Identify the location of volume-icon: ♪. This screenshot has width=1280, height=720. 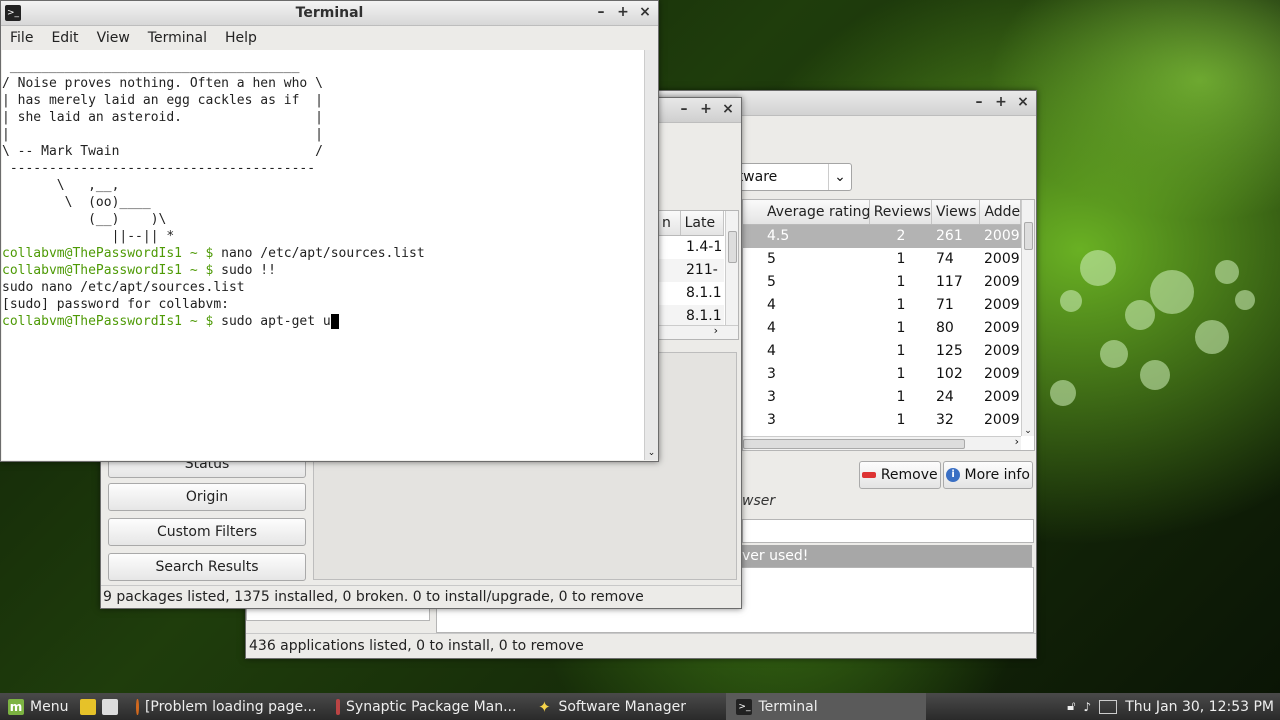
(1088, 707).